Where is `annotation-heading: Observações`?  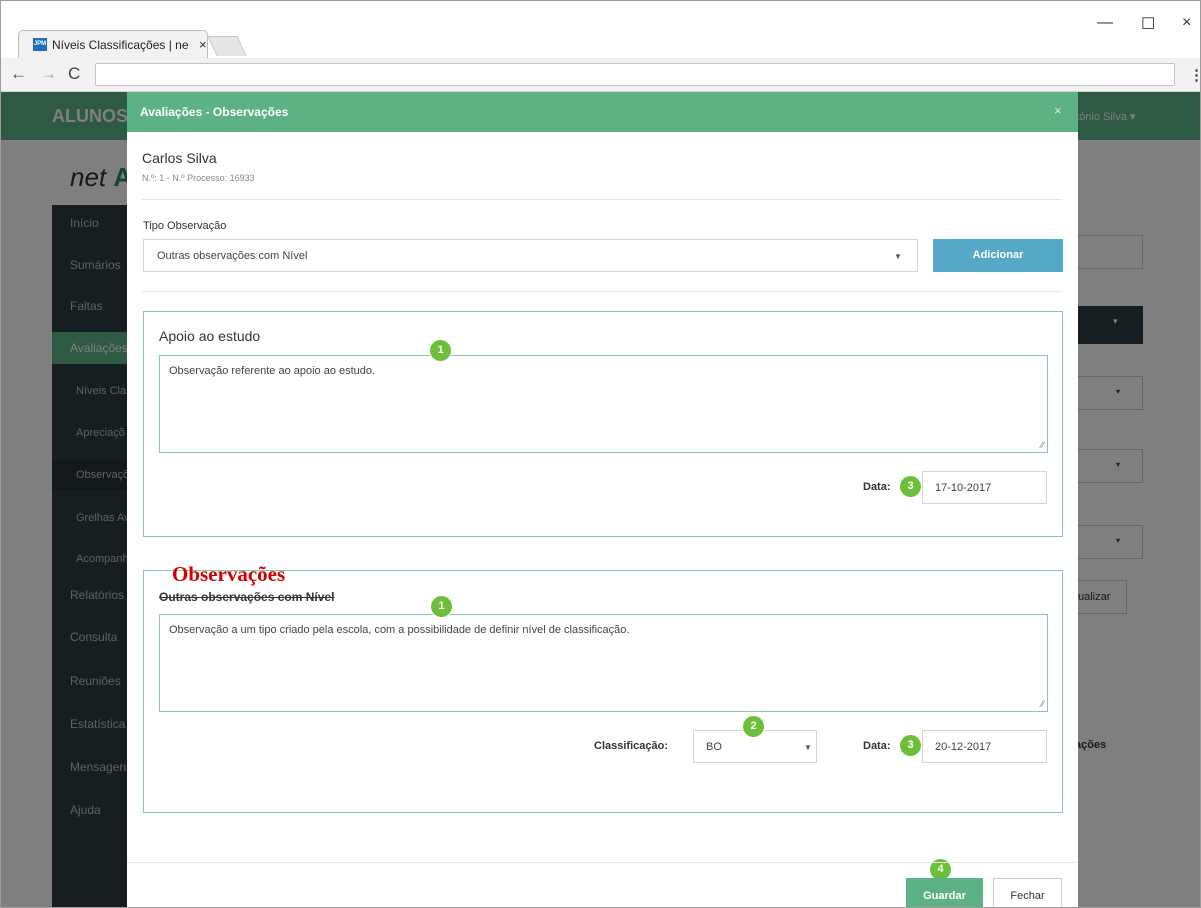
annotation-heading: Observações is located at coordinates (229, 574).